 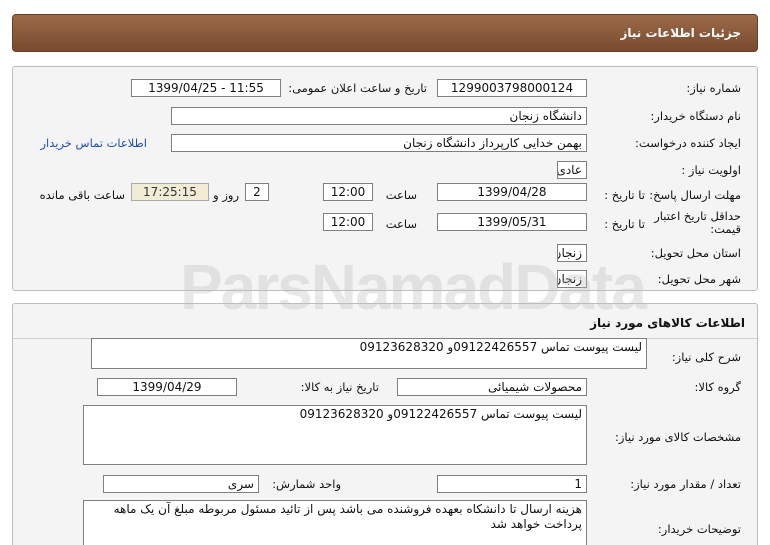 I want to click on quantity-field: 1, so click(x=512, y=484).